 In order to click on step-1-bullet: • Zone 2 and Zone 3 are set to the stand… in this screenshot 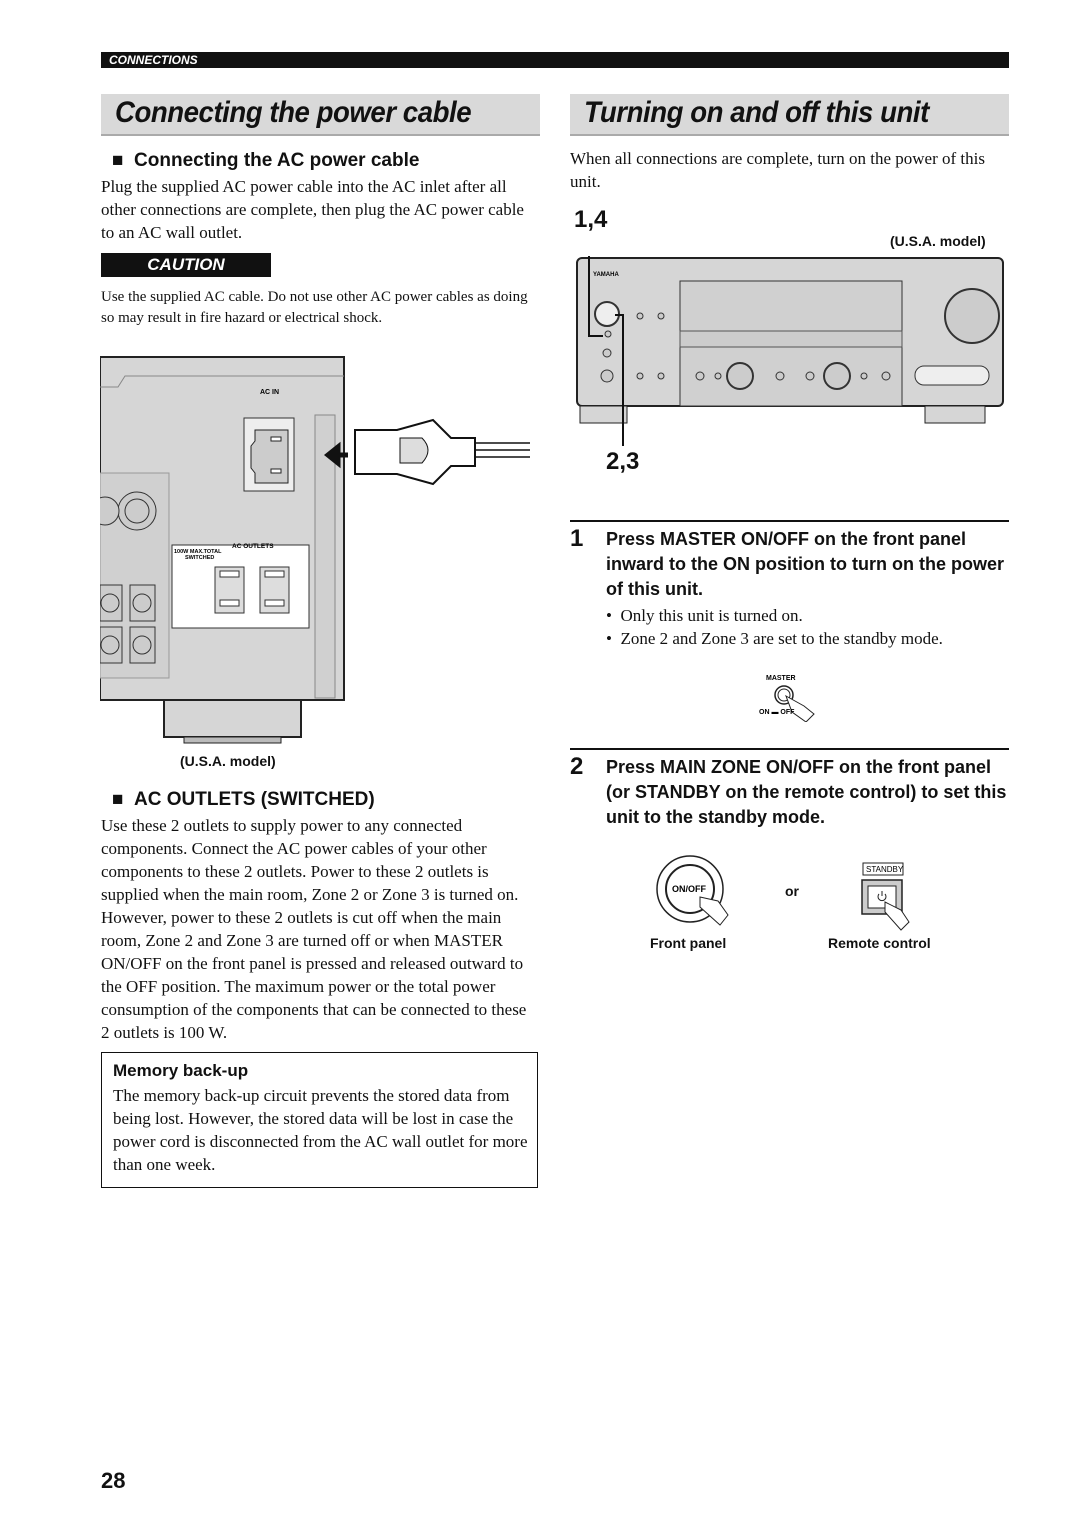, I will do `click(774, 638)`.